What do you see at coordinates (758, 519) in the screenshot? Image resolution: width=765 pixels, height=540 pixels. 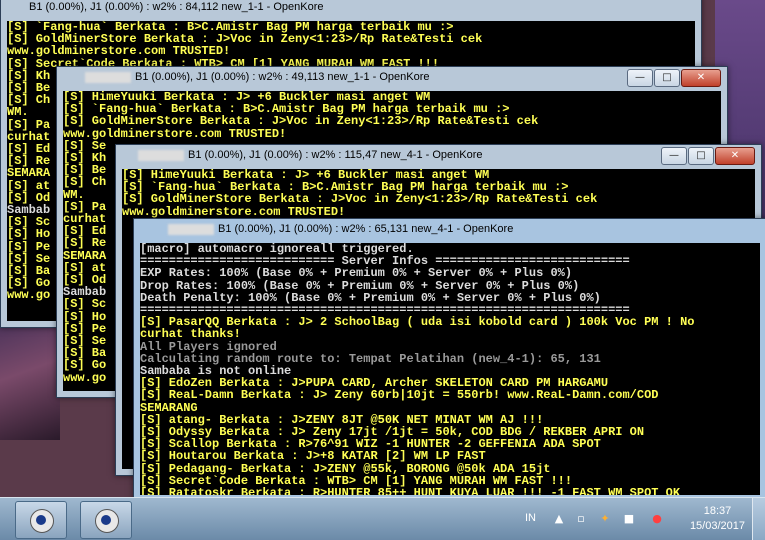 I see `show-desktop-button` at bounding box center [758, 519].